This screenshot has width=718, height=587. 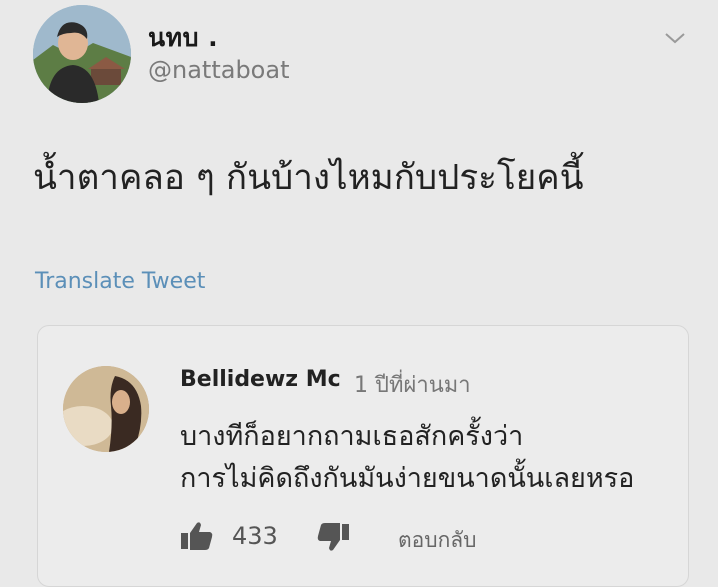 I want to click on reply-actions: 433 ตอบกลับ, so click(x=390, y=537).